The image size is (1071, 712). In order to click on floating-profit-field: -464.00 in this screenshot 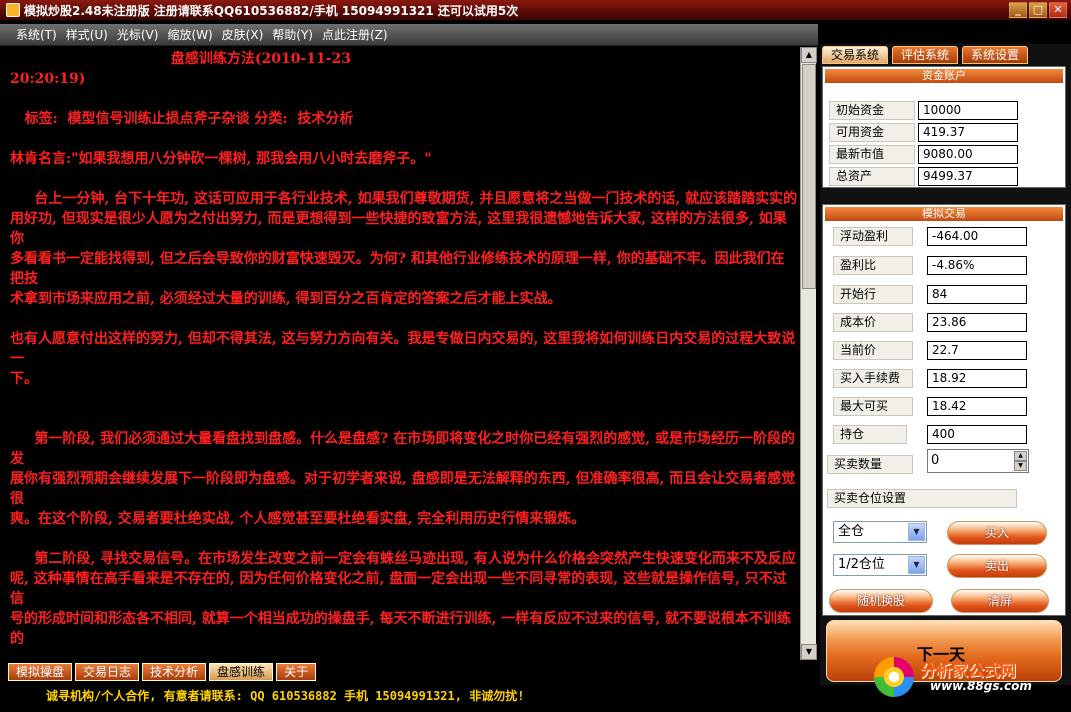, I will do `click(977, 236)`.